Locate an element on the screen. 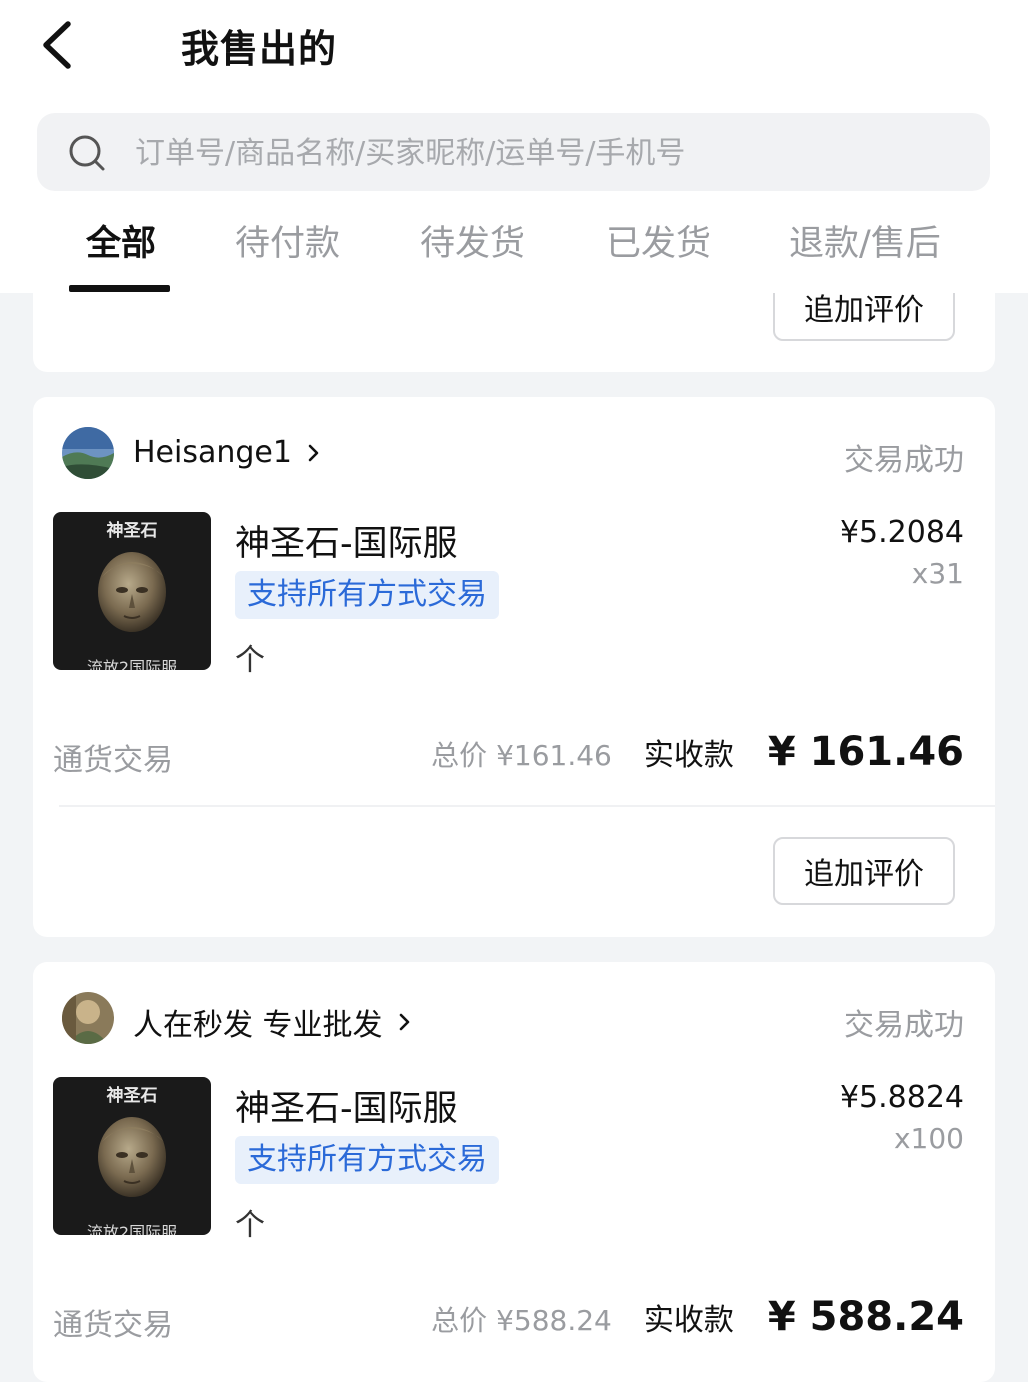 The image size is (1028, 1382). search-icon is located at coordinates (87, 153).